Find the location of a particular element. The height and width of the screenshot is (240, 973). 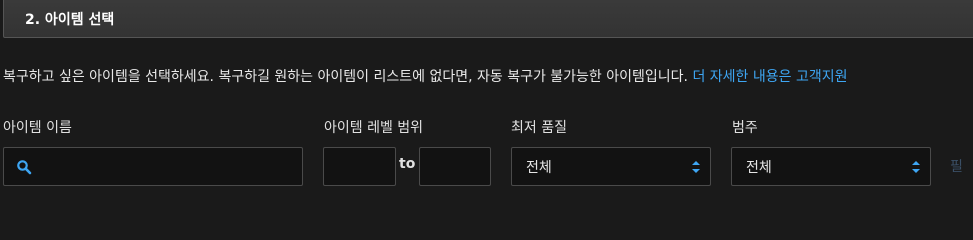

item-level-label: 아이템 레벨 범위 is located at coordinates (374, 128).